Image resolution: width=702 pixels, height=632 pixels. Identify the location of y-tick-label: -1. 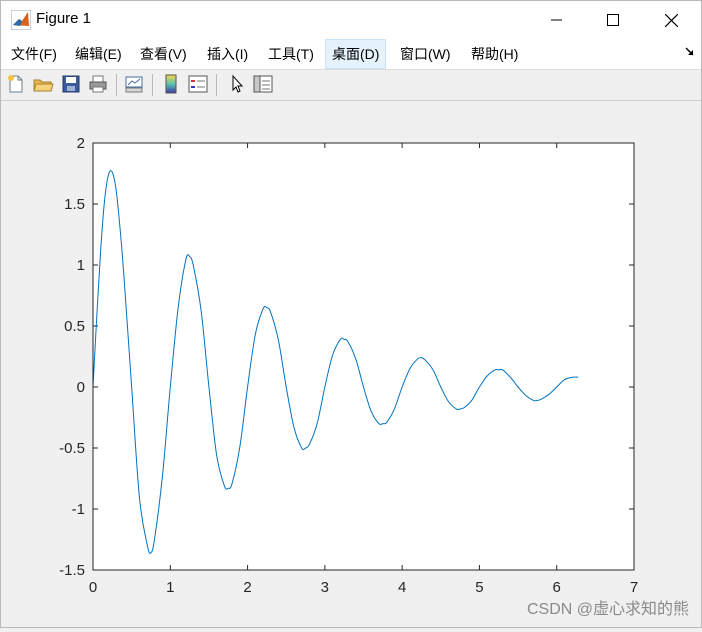
(78, 509).